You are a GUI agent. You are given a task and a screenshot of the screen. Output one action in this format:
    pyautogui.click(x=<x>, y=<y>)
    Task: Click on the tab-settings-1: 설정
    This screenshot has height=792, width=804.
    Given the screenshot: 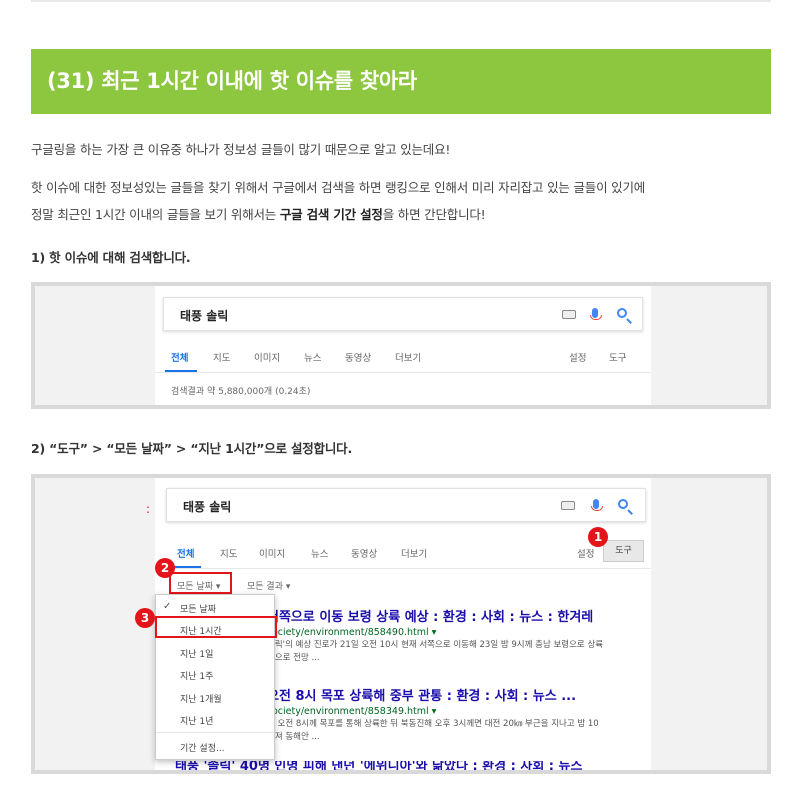 What is the action you would take?
    pyautogui.click(x=577, y=357)
    